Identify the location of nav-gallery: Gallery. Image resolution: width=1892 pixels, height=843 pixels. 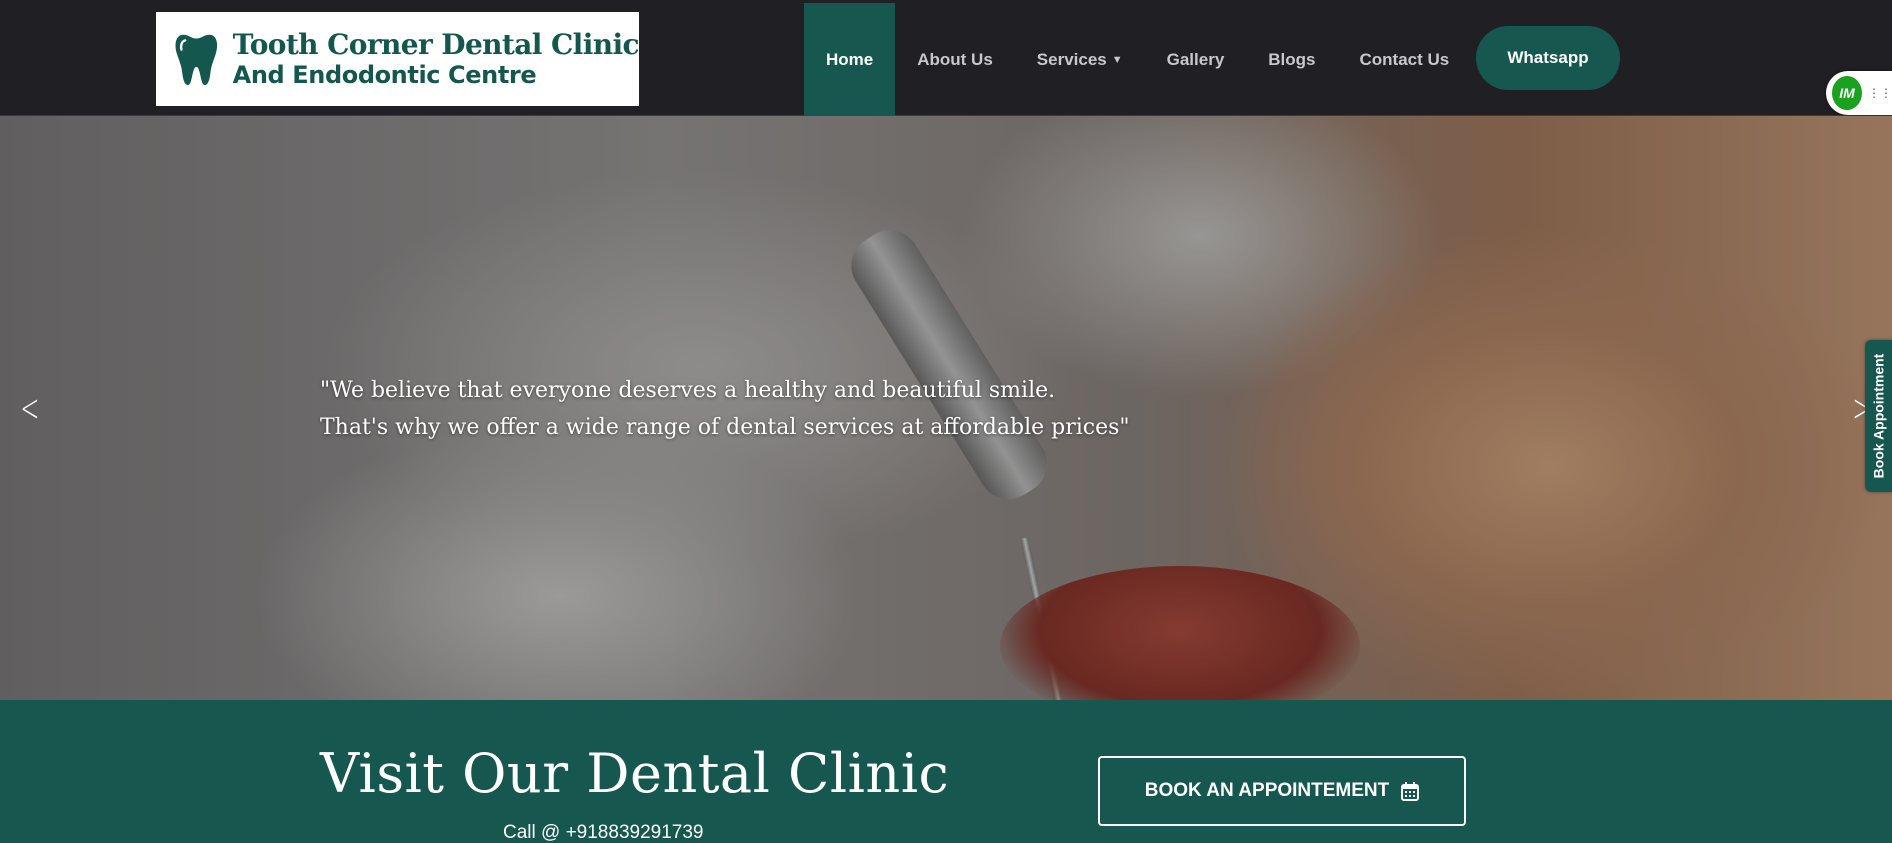
(1196, 59).